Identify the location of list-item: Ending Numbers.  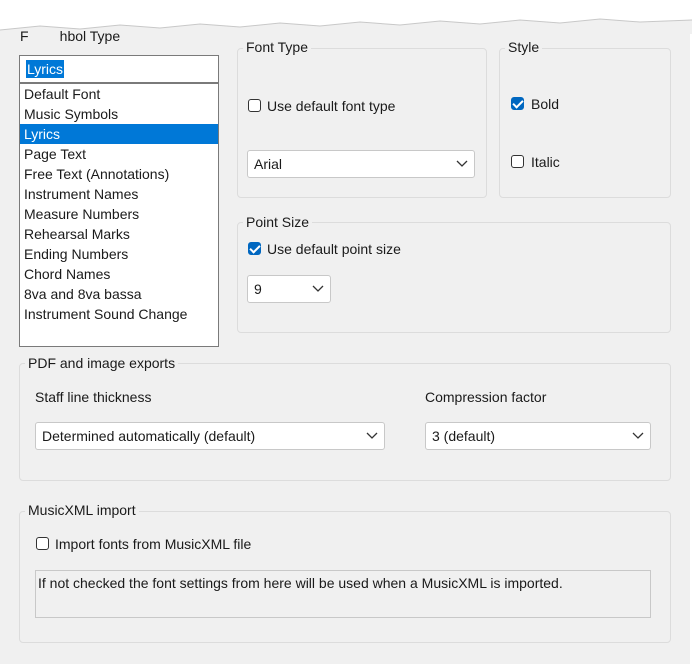
(119, 254).